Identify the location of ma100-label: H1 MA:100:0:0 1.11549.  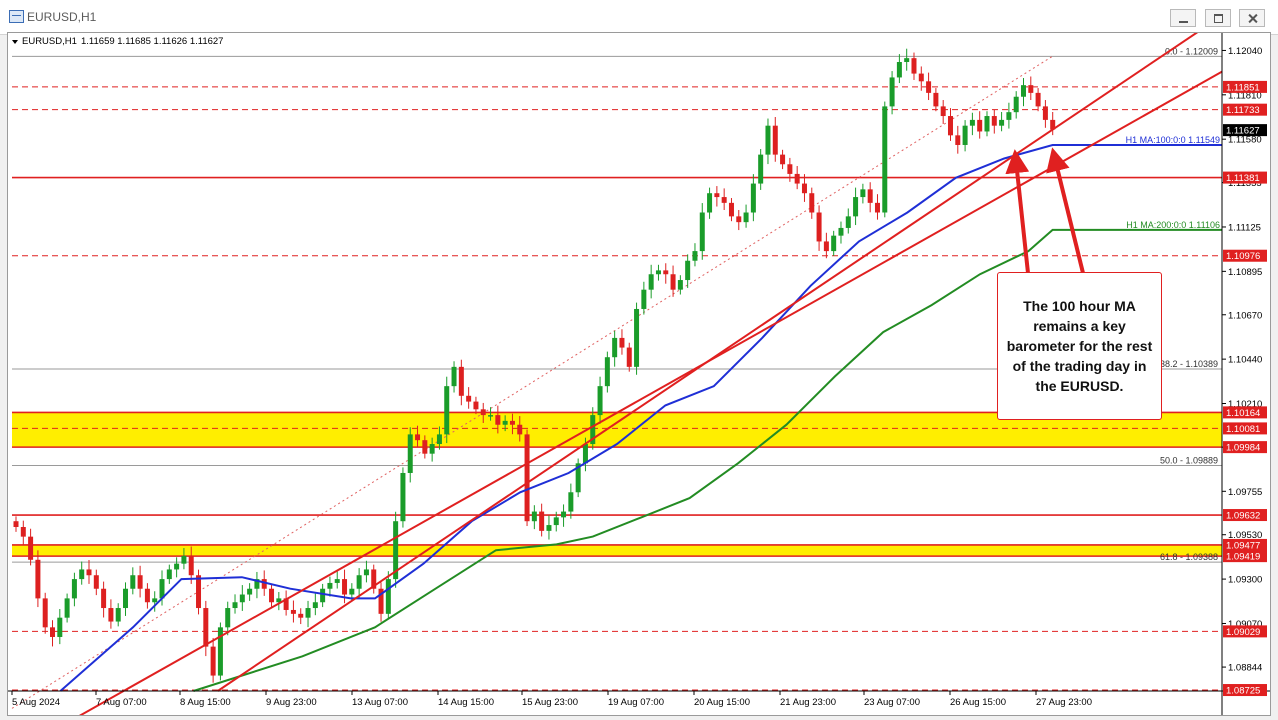
(1173, 140).